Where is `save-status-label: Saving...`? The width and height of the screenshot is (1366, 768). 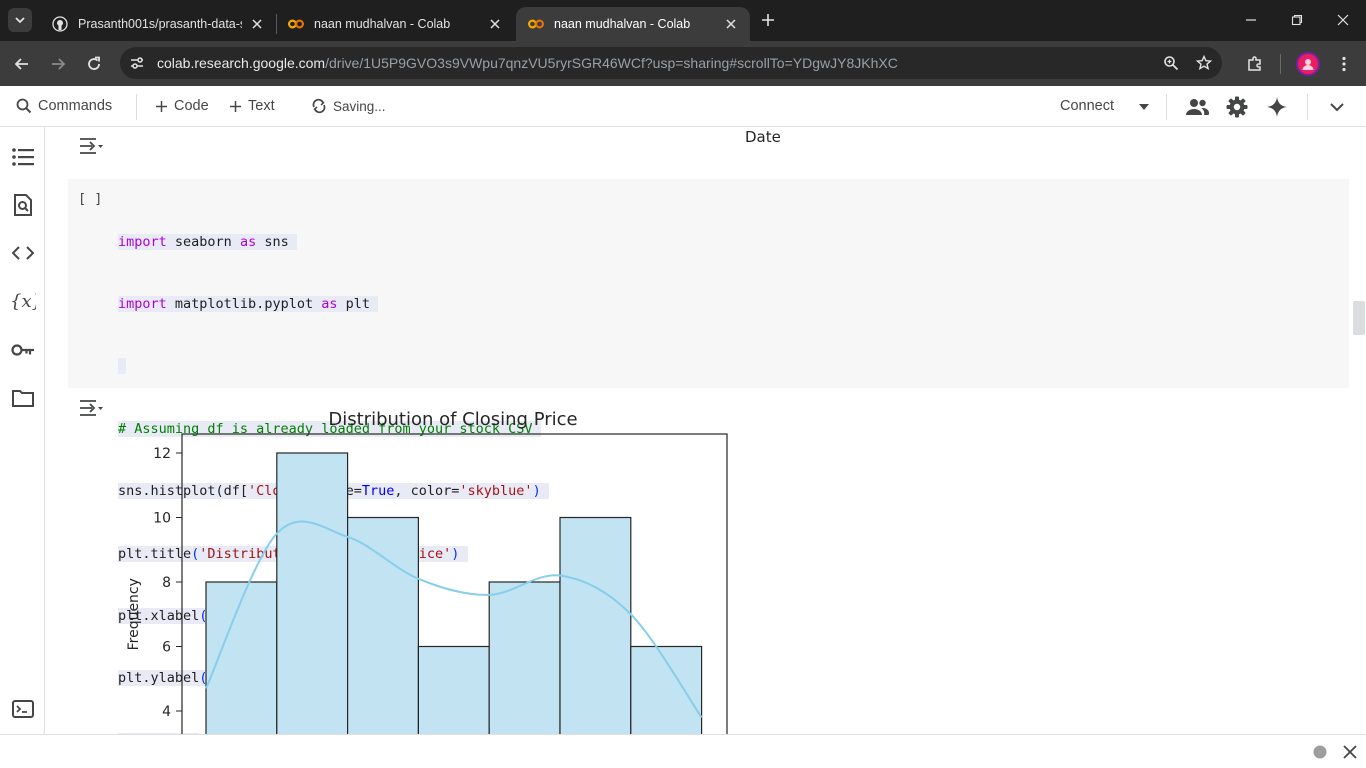 save-status-label: Saving... is located at coordinates (359, 106).